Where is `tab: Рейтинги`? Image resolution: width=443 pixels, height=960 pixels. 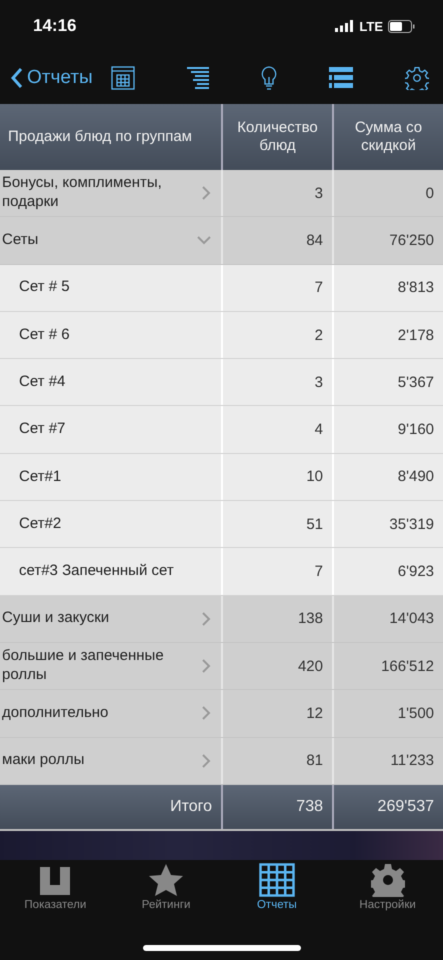
tab: Рейтинги is located at coordinates (166, 886).